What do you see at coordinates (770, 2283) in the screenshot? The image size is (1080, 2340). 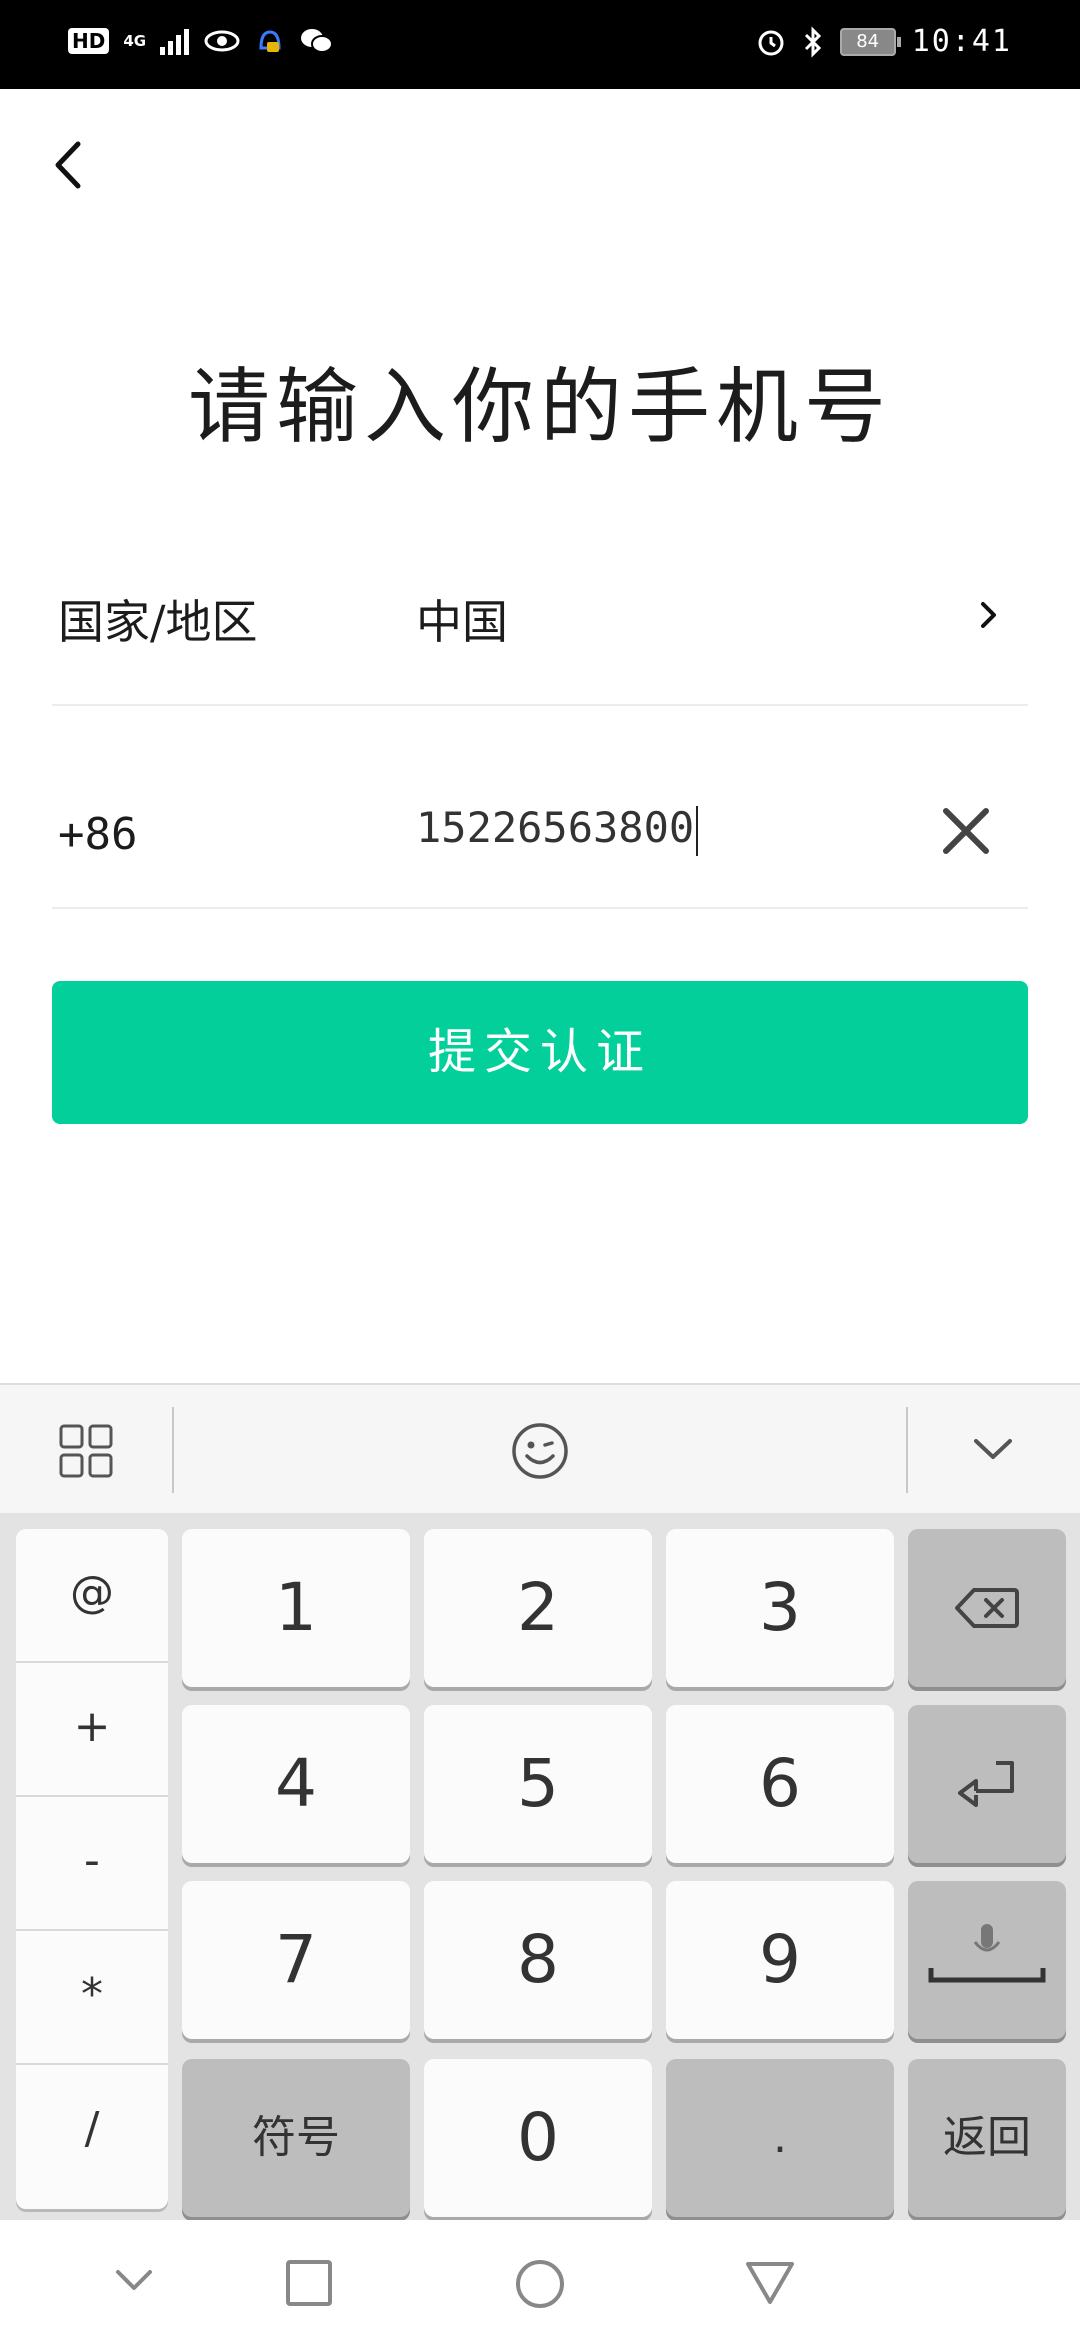 I see `nav-triangle-icon` at bounding box center [770, 2283].